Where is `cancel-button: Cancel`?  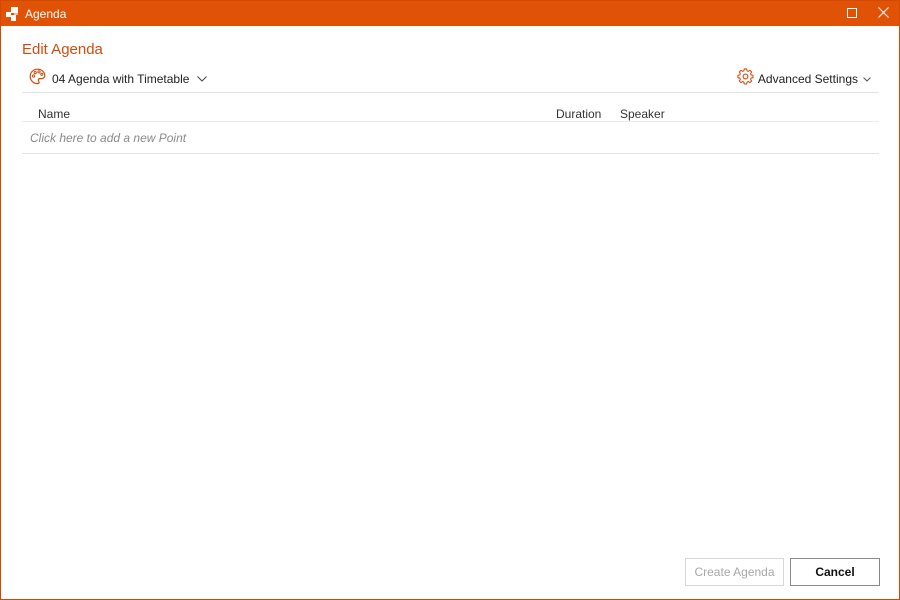
cancel-button: Cancel is located at coordinates (835, 572).